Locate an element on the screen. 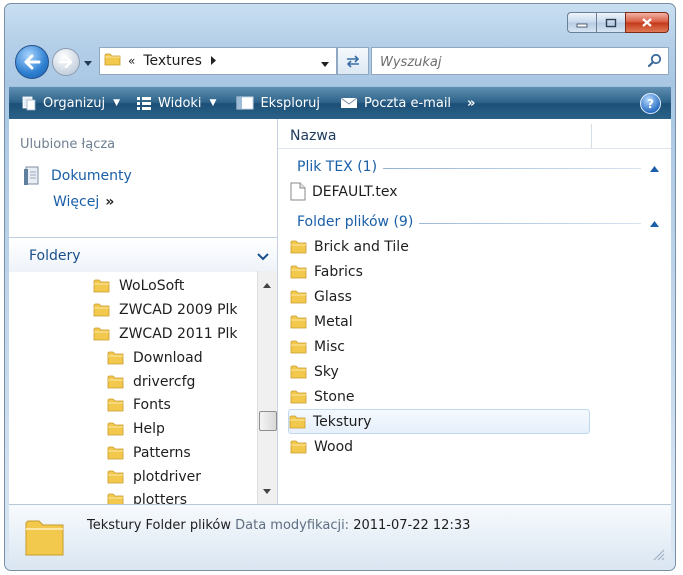 This screenshot has width=683, height=575. maximize-button is located at coordinates (610, 22).